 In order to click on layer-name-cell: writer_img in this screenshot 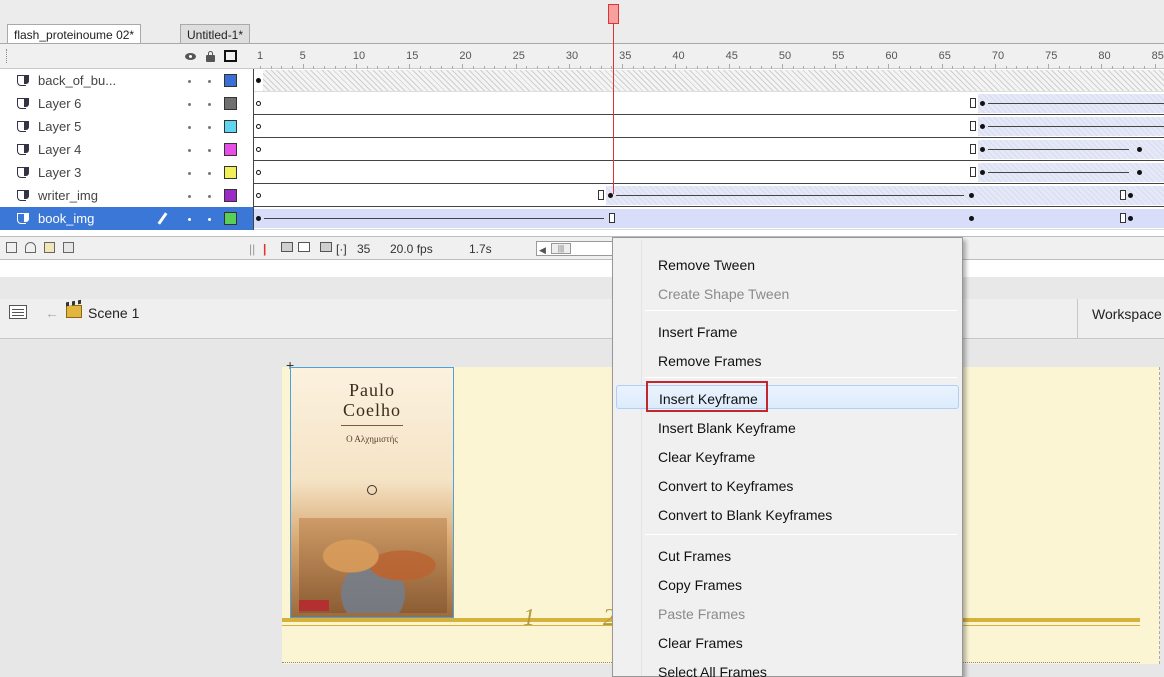, I will do `click(126, 195)`.